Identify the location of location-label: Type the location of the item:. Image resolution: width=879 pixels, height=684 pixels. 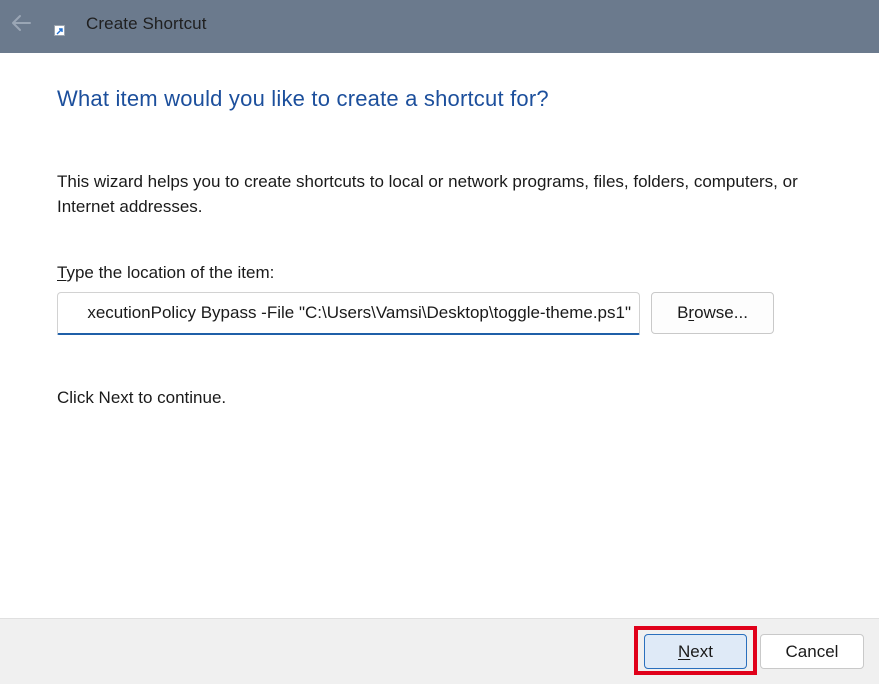
(165, 273).